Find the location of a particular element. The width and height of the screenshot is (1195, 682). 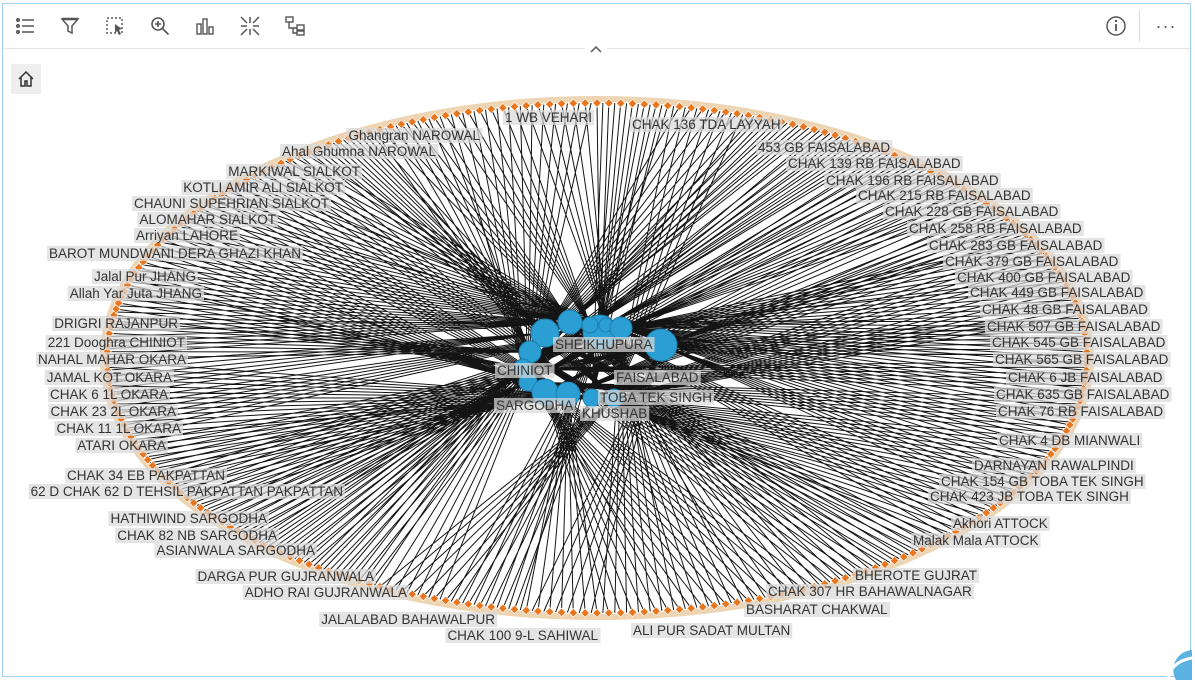

svg-text: CHAK 635 GB FAISALABAD is located at coordinates (1083, 394).